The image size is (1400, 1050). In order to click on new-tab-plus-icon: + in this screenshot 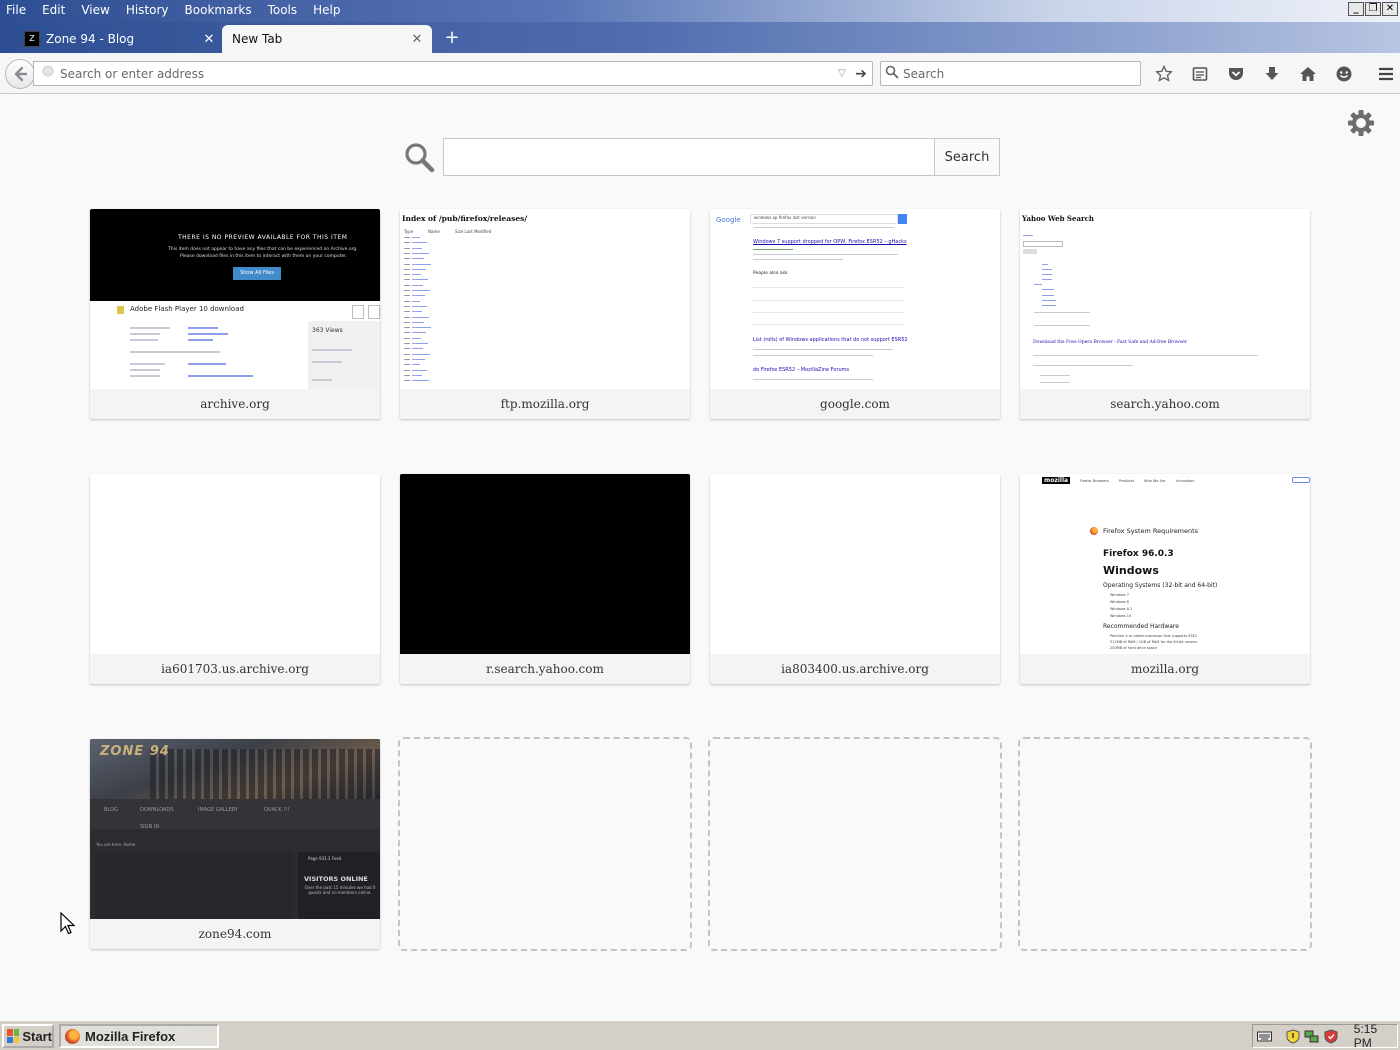, I will do `click(452, 39)`.